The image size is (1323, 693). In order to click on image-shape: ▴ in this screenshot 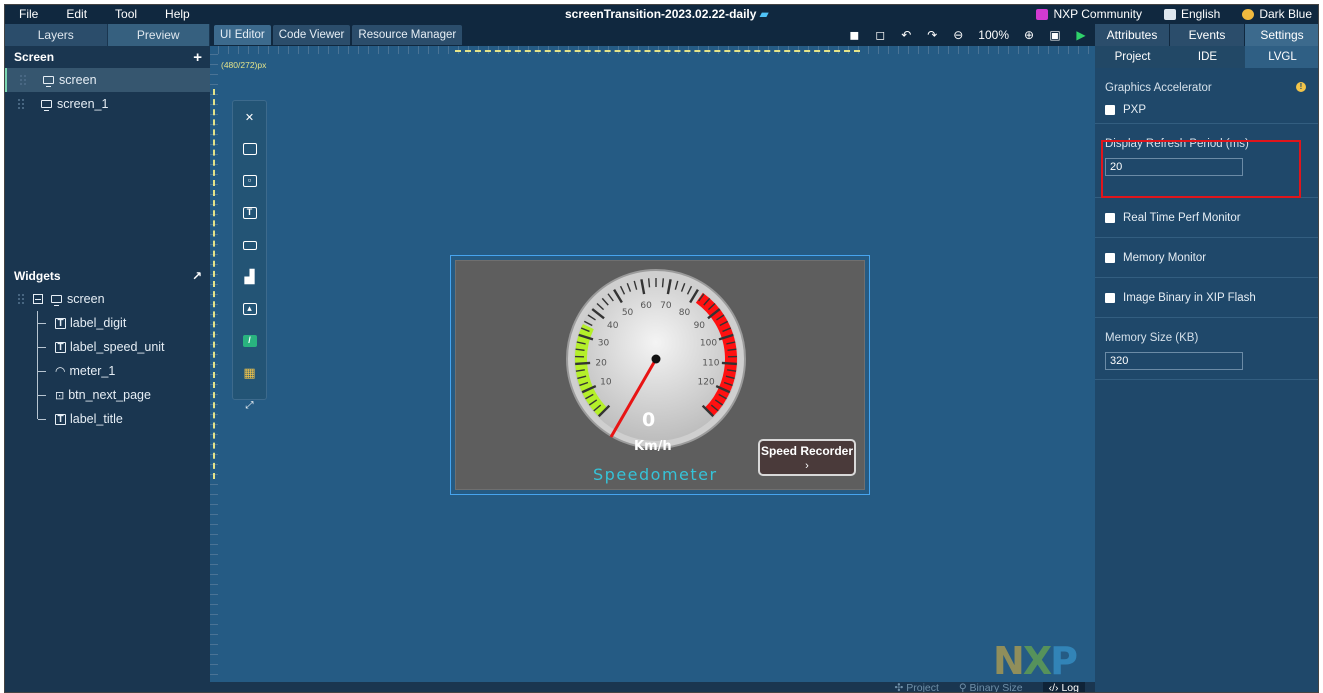, I will do `click(249, 309)`.